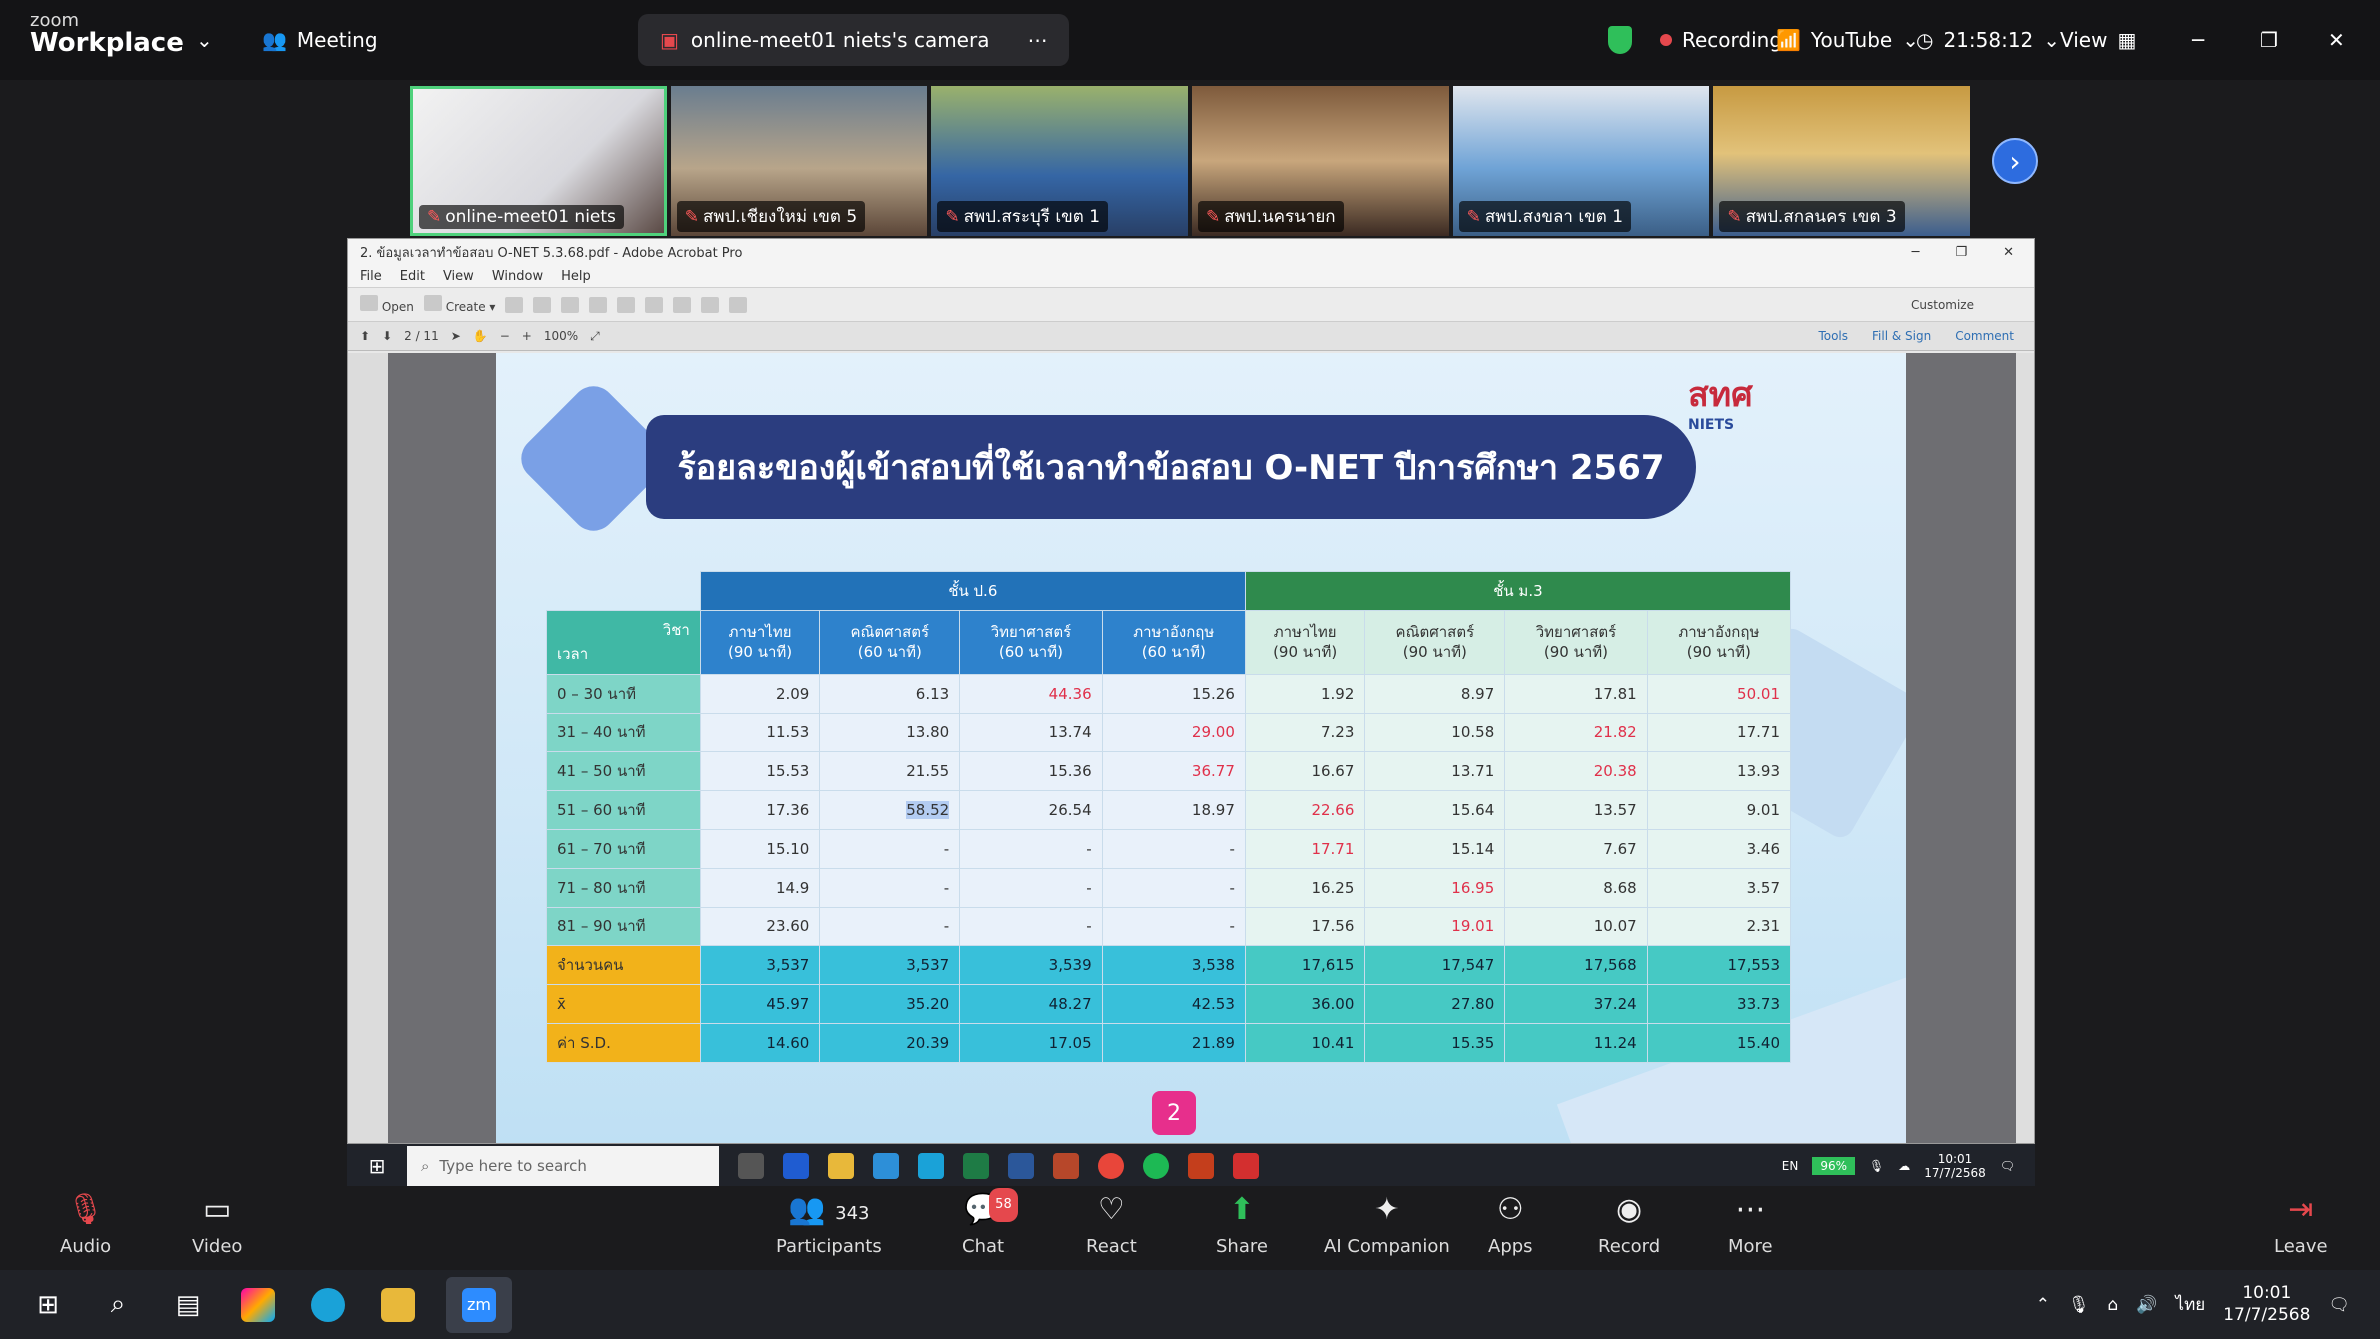 The image size is (2380, 1339). Describe the element at coordinates (570, 304) in the screenshot. I see `email-icon` at that location.